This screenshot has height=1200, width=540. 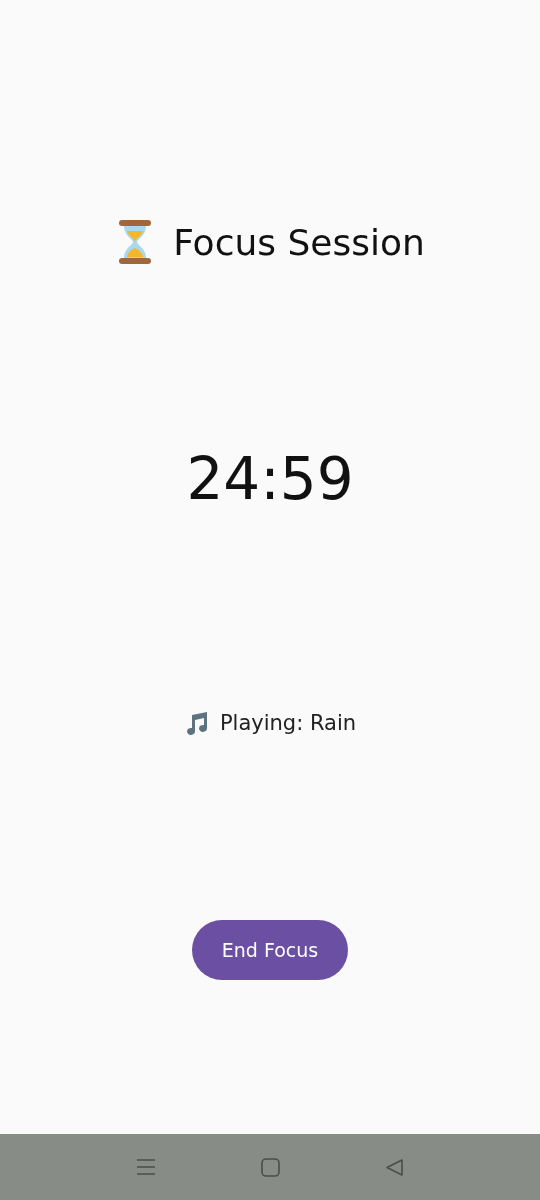 I want to click on menu-icon, so click(x=146, y=1167).